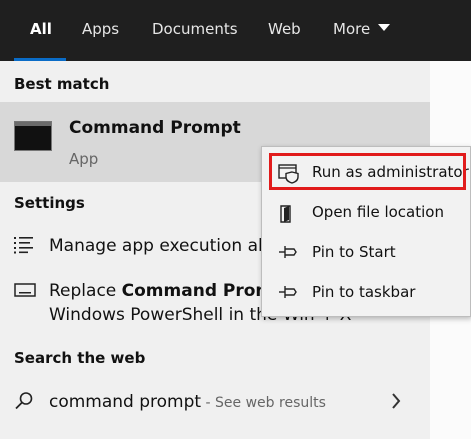 The width and height of the screenshot is (471, 439). I want to click on setting-replace-prefix: Replace, so click(85, 291).